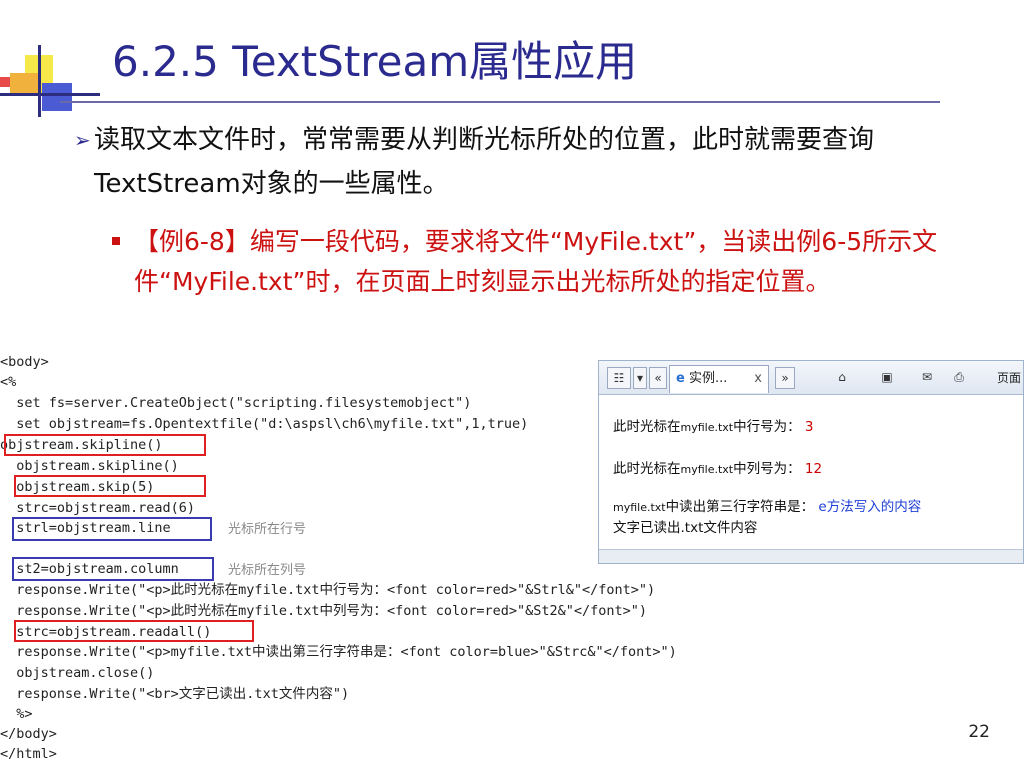 This screenshot has height=768, width=1024. What do you see at coordinates (105, 445) in the screenshot?
I see `highlight-skipline-box` at bounding box center [105, 445].